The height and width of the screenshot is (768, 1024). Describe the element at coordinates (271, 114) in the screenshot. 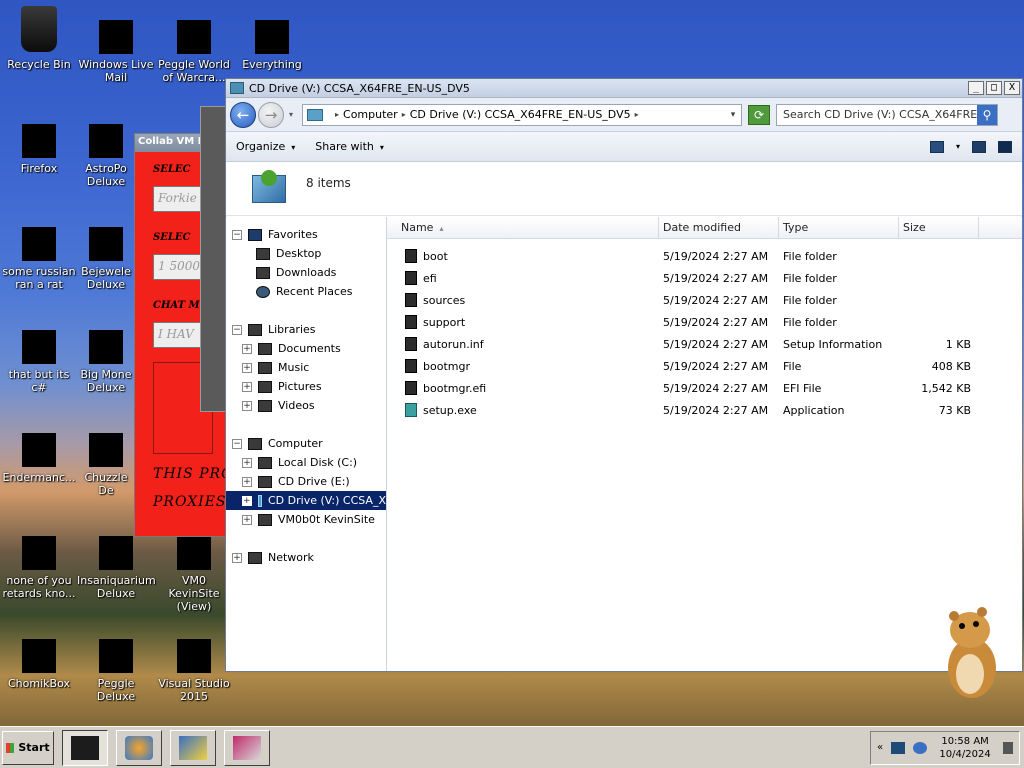

I see `forward-button: →` at that location.